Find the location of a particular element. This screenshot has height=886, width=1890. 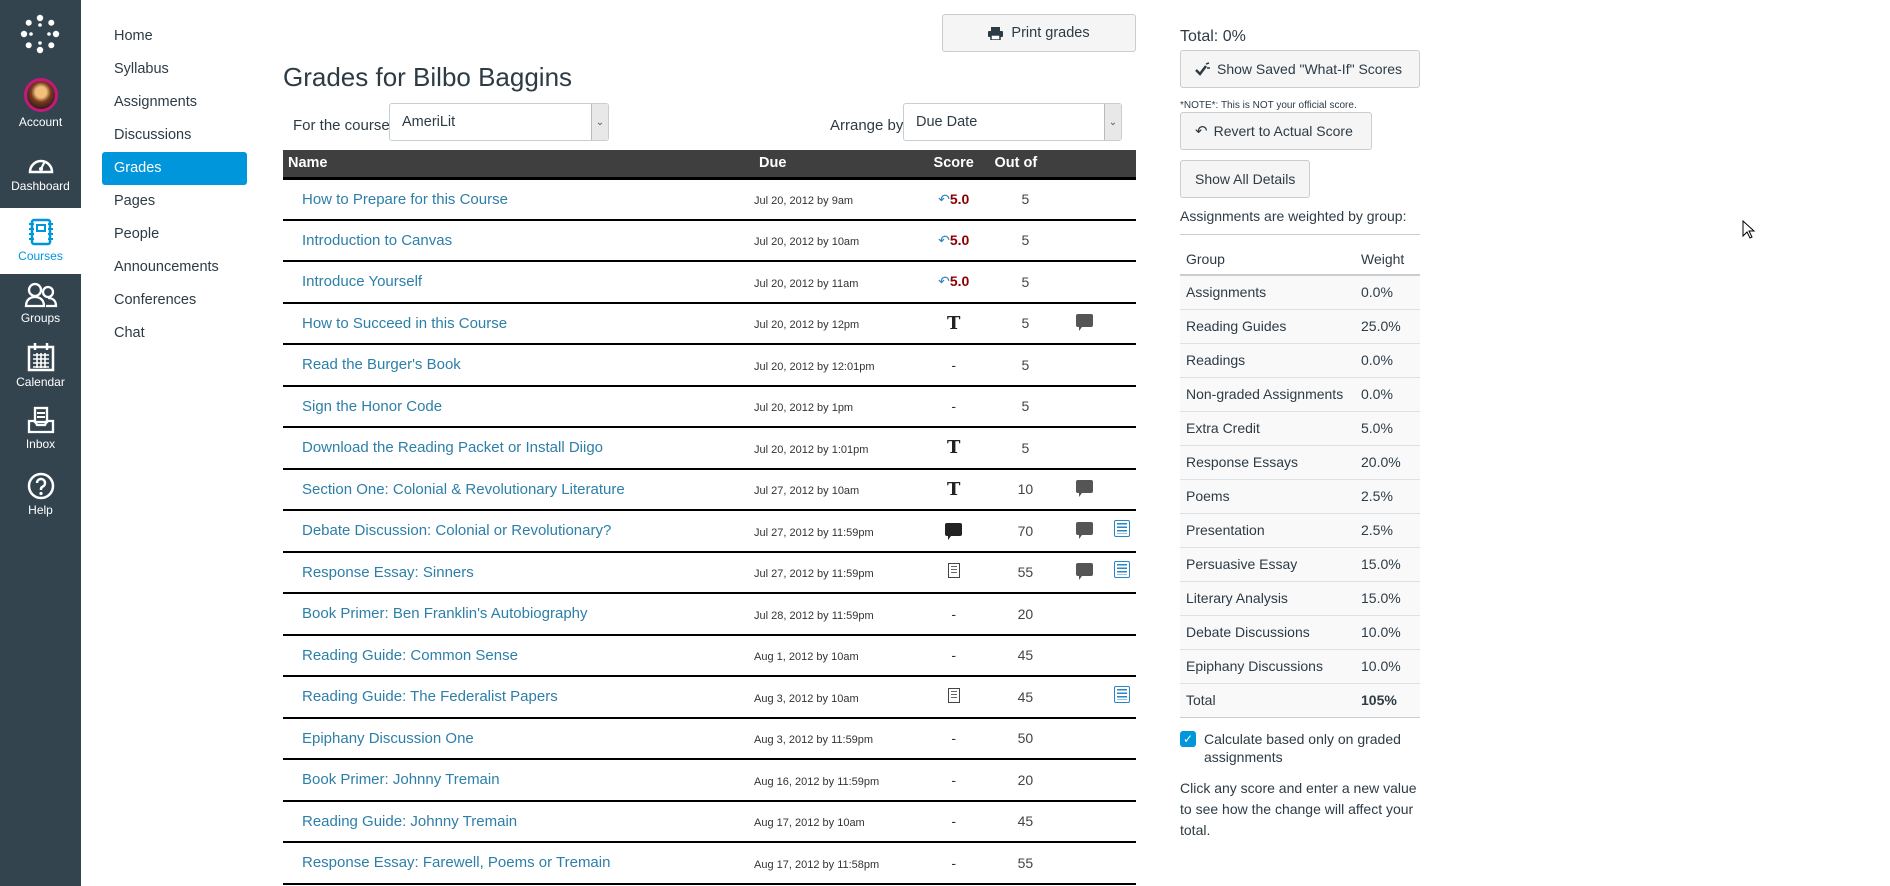

assignment-link: Read the Burger's Book is located at coordinates (381, 364).